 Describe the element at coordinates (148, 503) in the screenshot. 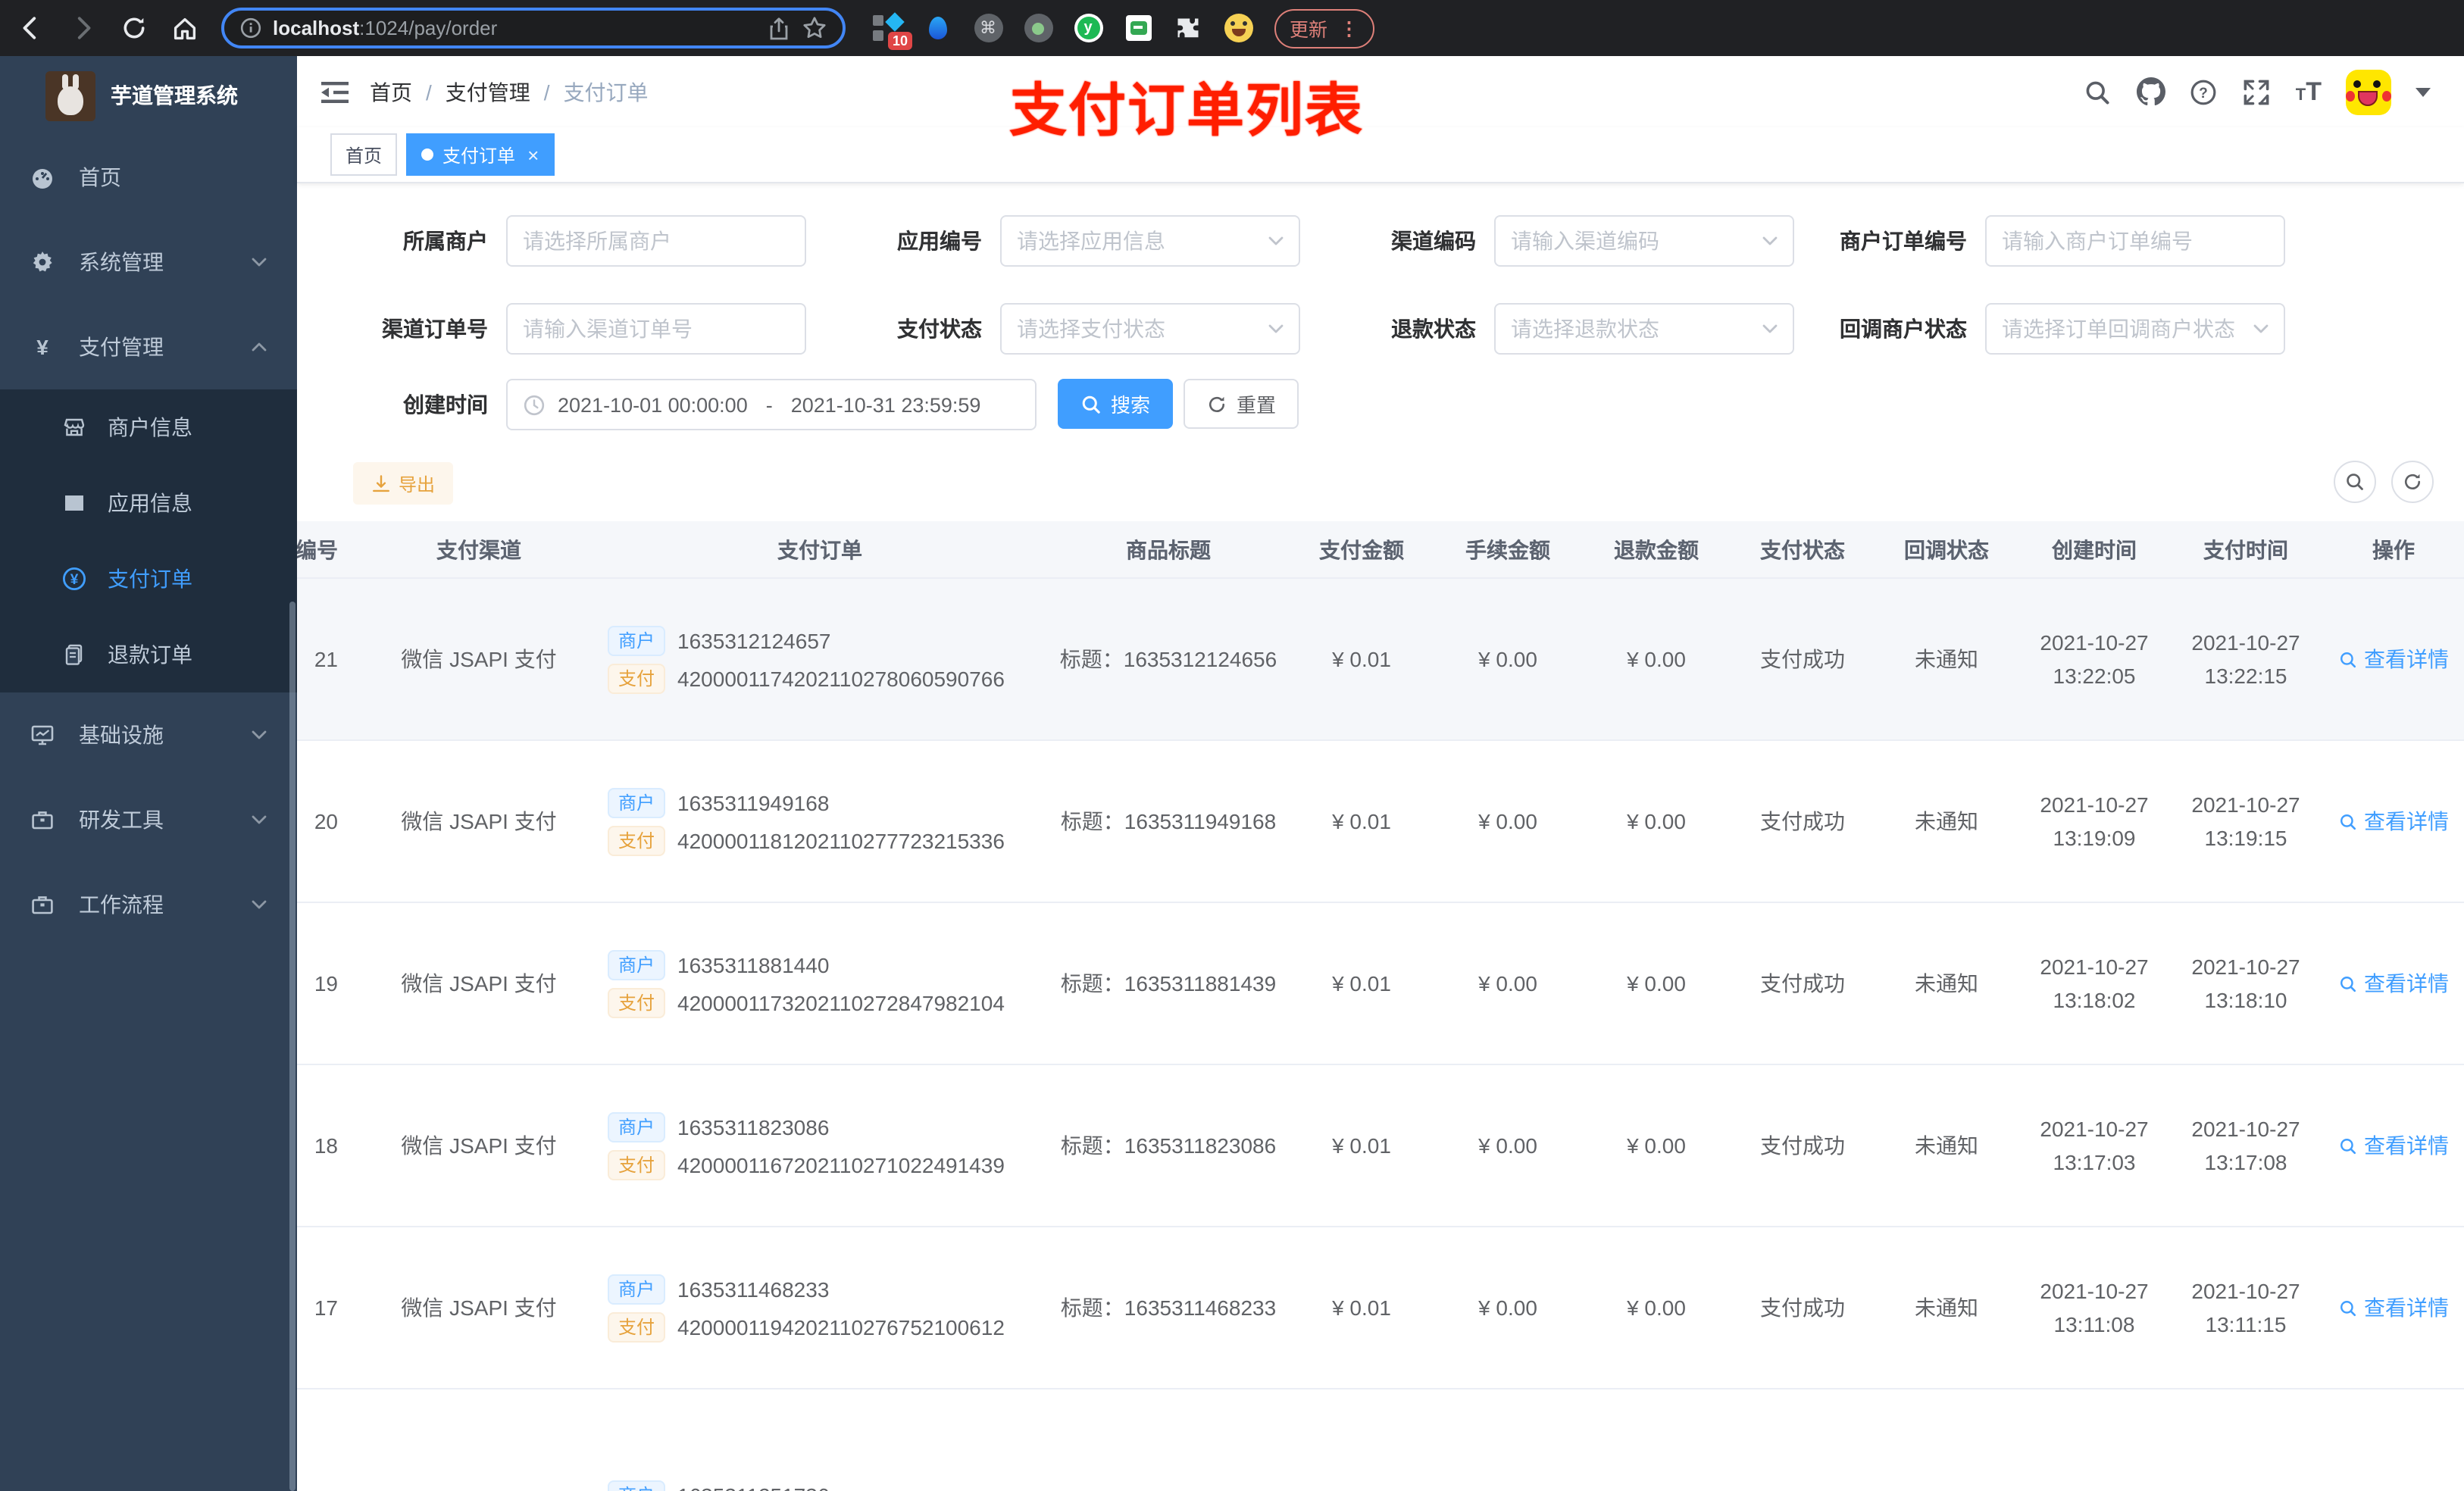

I see `sidebar-item-应用信息: 应用信息` at that location.